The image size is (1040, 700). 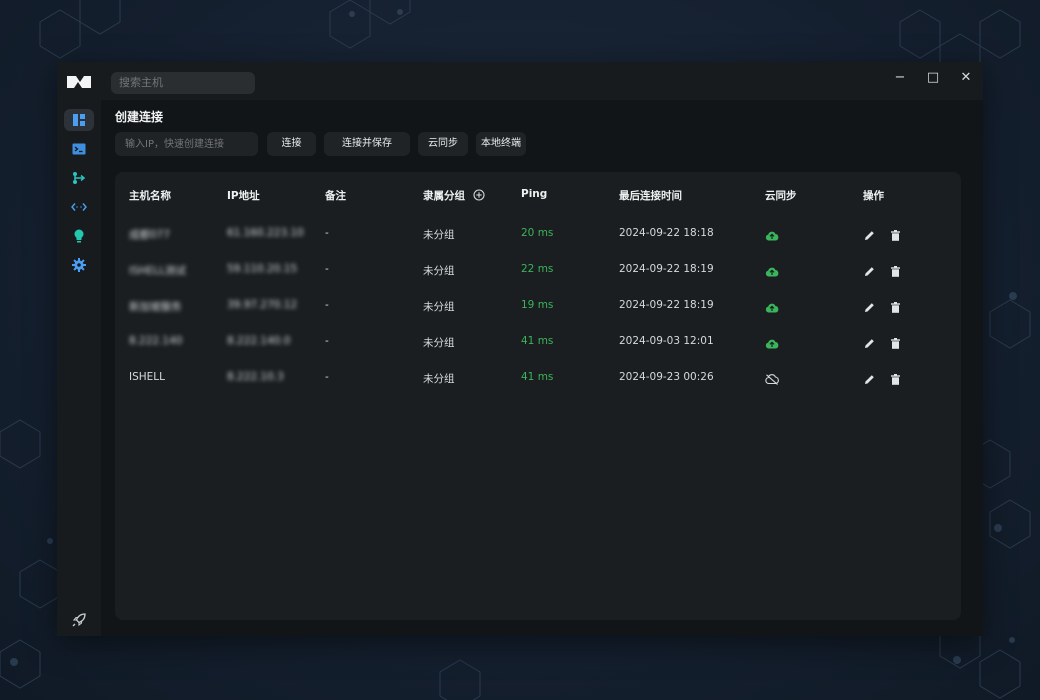 I want to click on sidebar-item-snippets, so click(x=79, y=236).